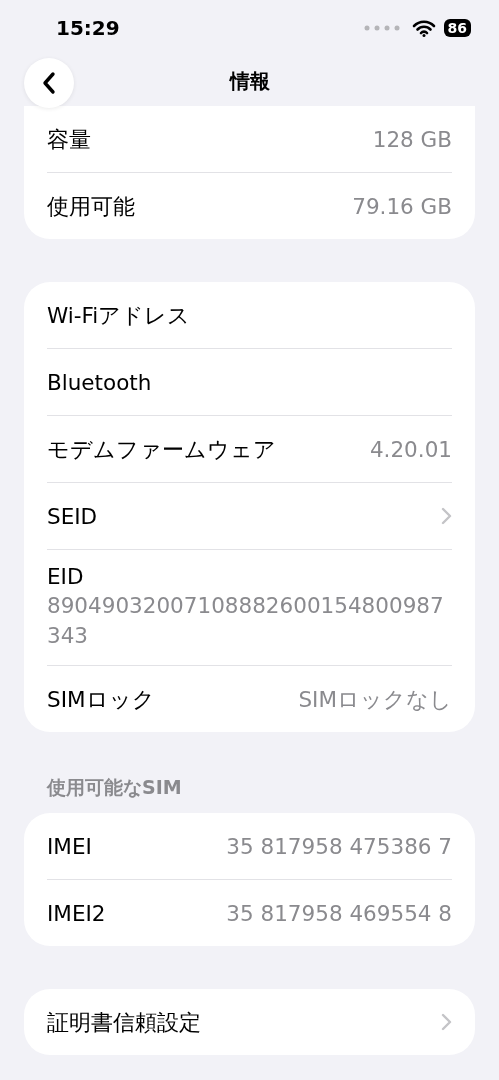  Describe the element at coordinates (101, 699) in the screenshot. I see `row-label: SIMロック` at that location.